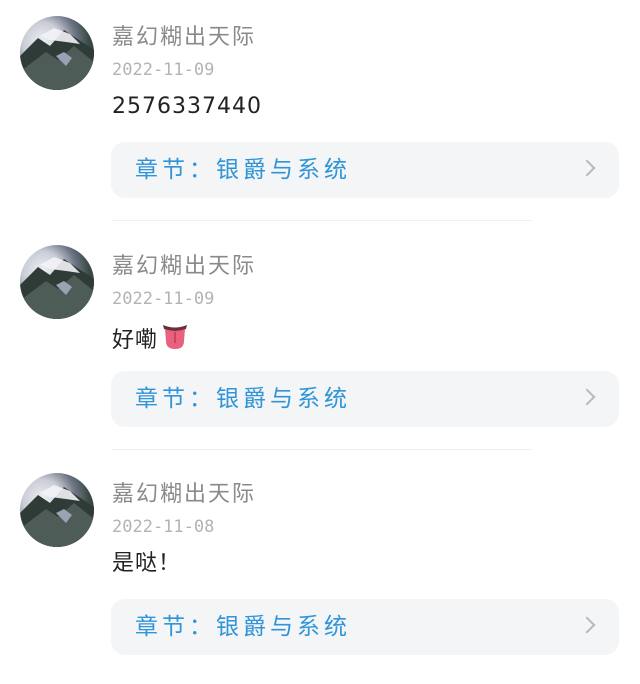 This screenshot has width=640, height=684. I want to click on comment-text: 好嘞, so click(151, 340).